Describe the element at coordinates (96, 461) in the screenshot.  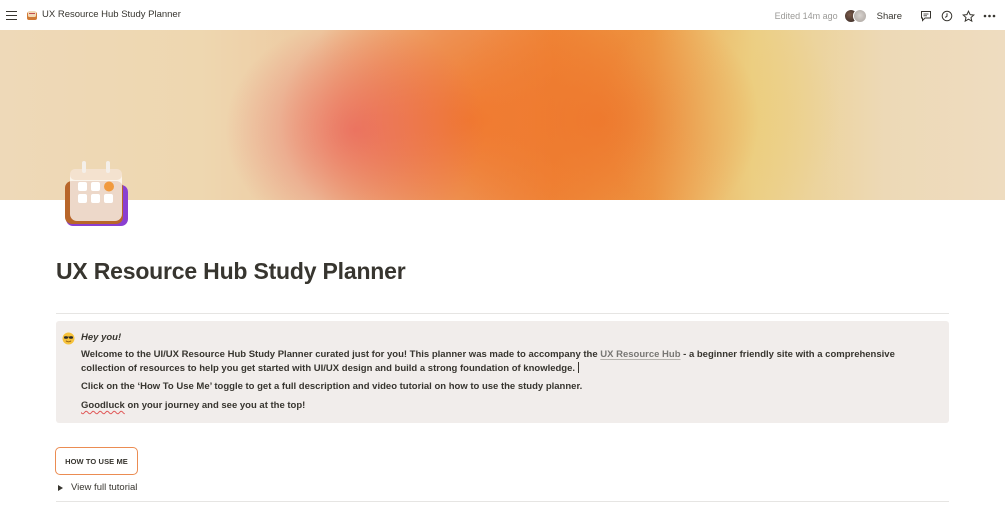
I see `how-to-use-me-button: HOW TO USE ME` at that location.